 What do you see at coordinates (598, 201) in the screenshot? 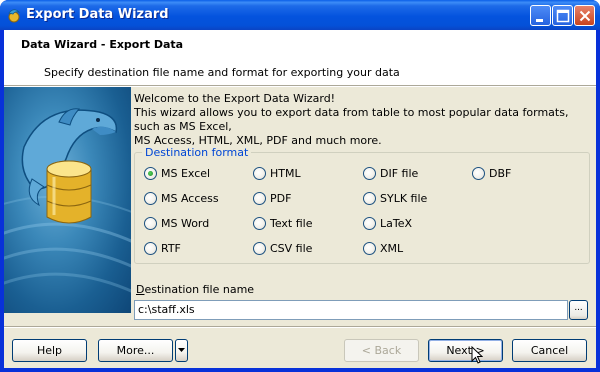
I see `window-border-right` at bounding box center [598, 201].